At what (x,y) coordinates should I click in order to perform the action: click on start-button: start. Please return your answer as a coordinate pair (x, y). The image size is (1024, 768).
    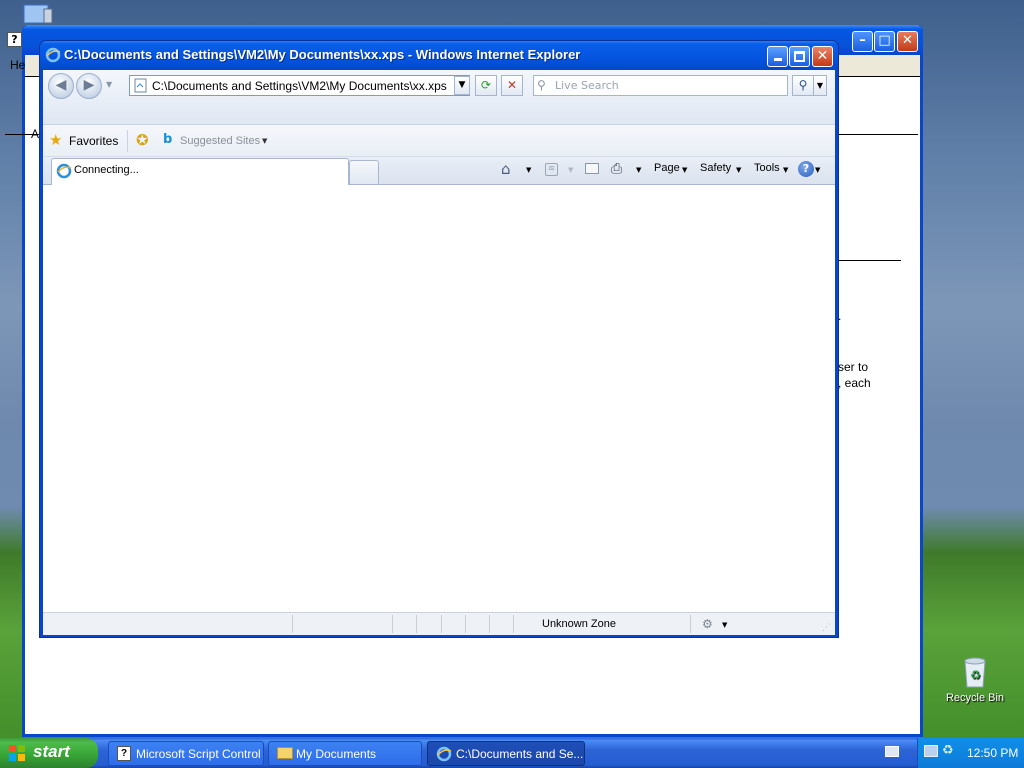
    Looking at the image, I should click on (49, 753).